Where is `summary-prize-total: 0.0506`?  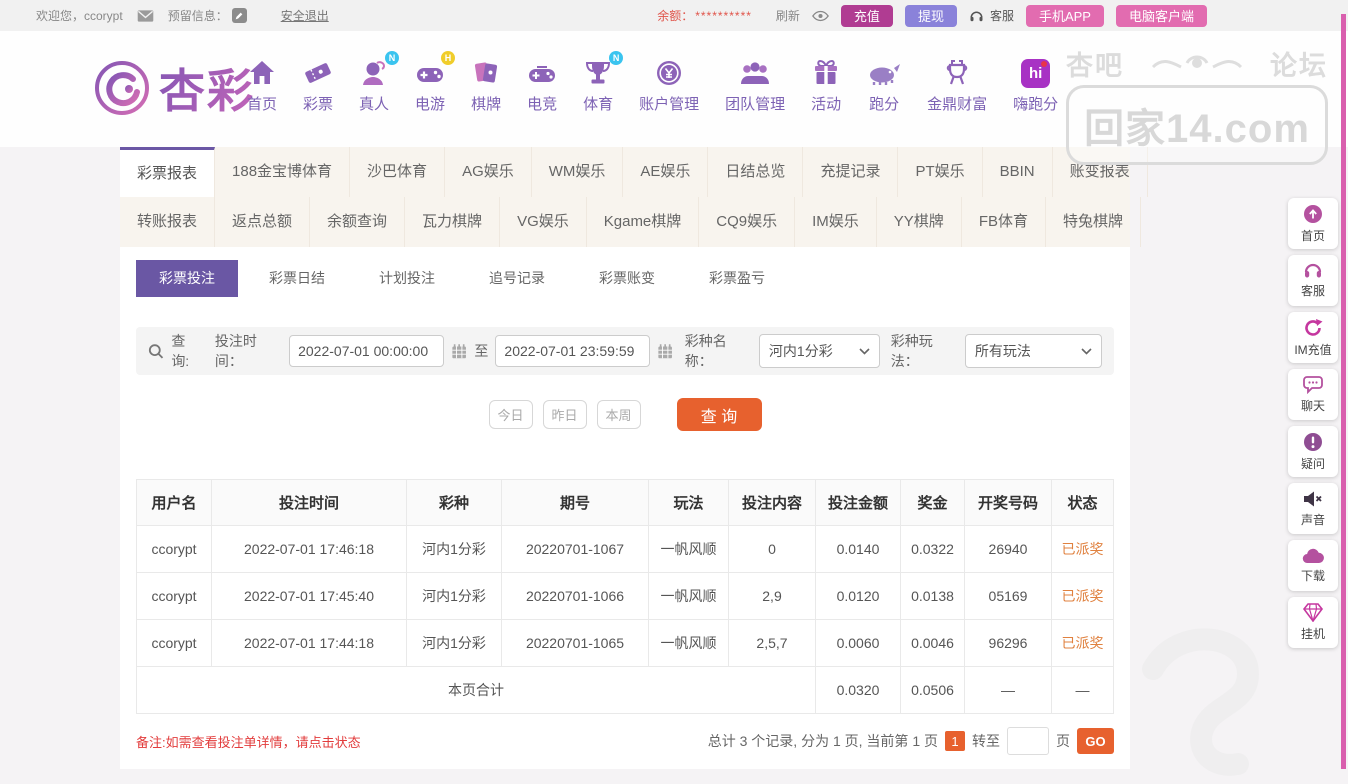
summary-prize-total: 0.0506 is located at coordinates (932, 690).